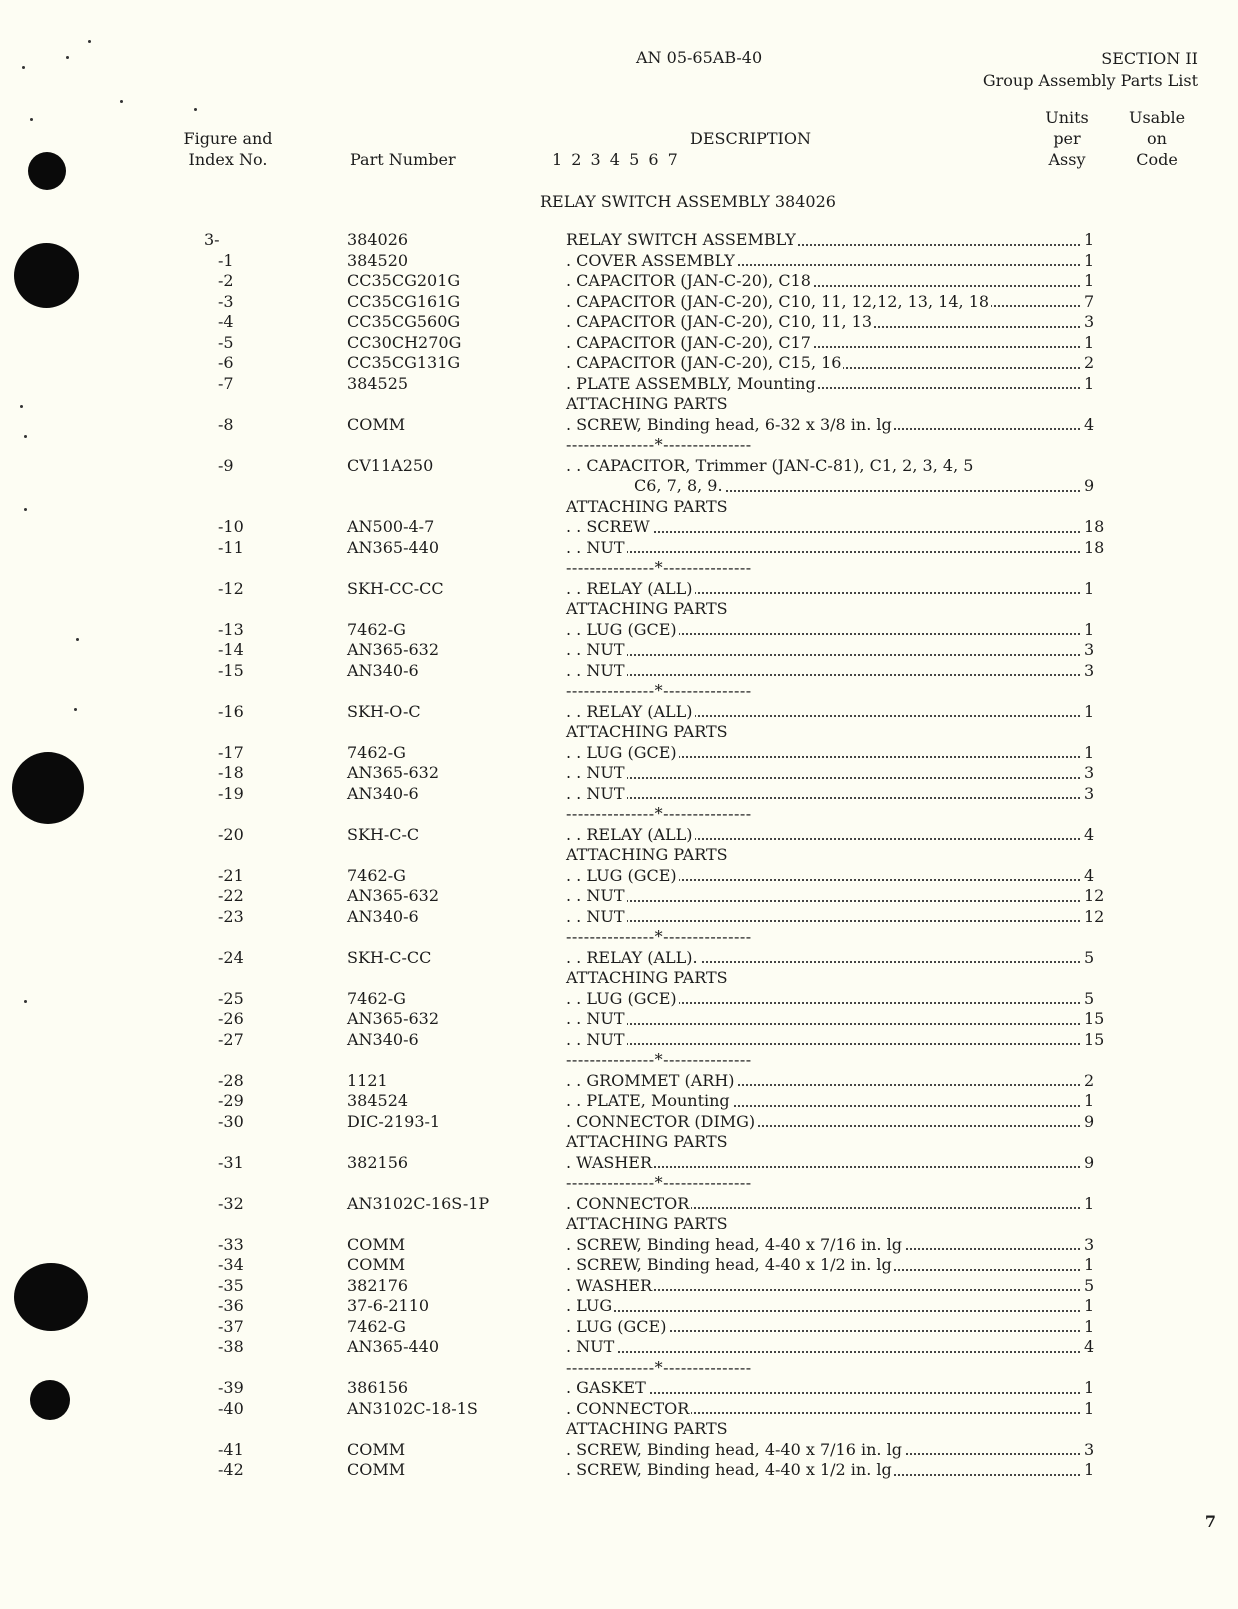 The image size is (1238, 1609). Describe the element at coordinates (619, 1163) in the screenshot. I see `table-row: -31 382156 . WASHER 9` at that location.